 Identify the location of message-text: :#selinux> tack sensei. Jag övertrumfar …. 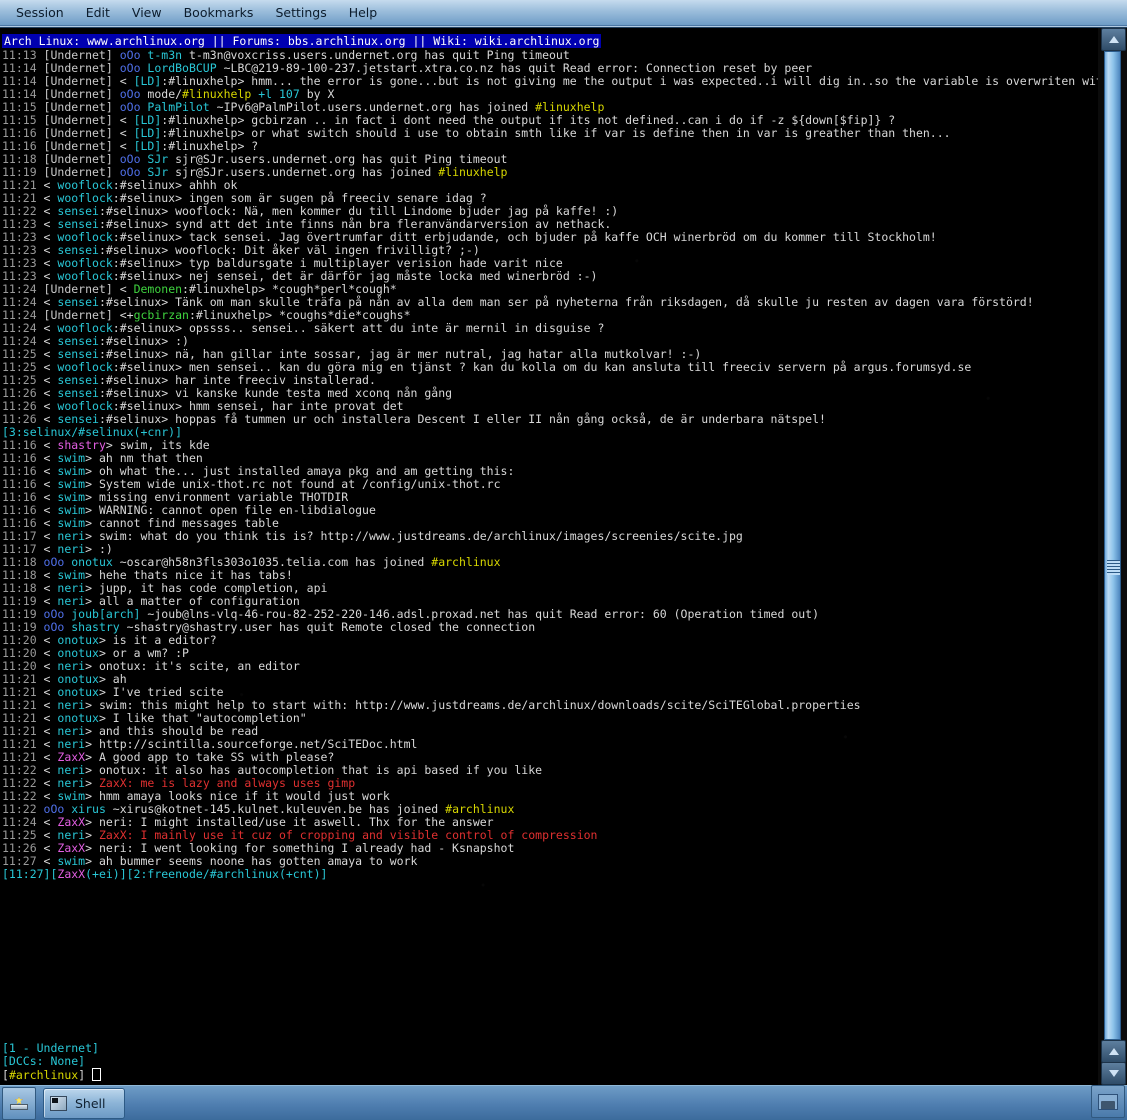
(524, 237).